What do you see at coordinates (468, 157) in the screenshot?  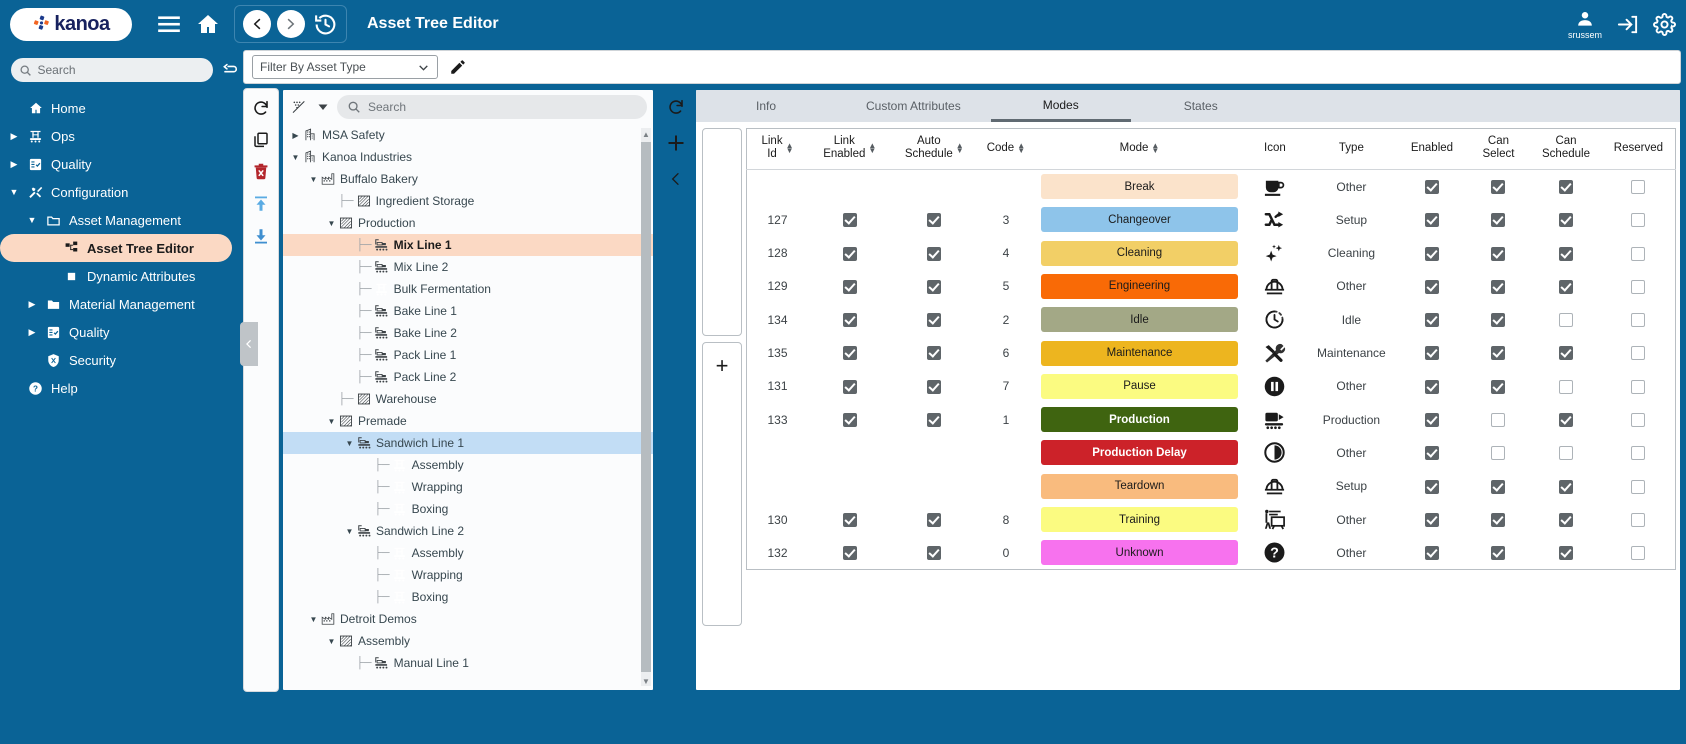 I see `tree-node: ▼ Kanoa Industries` at bounding box center [468, 157].